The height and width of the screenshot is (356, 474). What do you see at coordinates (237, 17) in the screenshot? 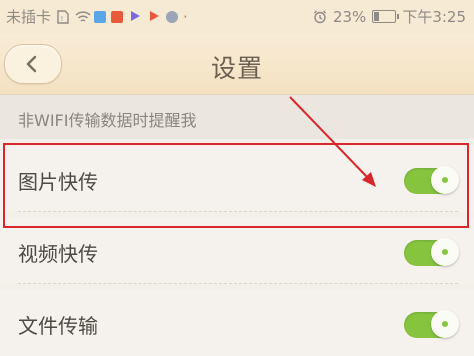
I see `status-bar: 未插卡 ! · 23% 下午3:25` at bounding box center [237, 17].